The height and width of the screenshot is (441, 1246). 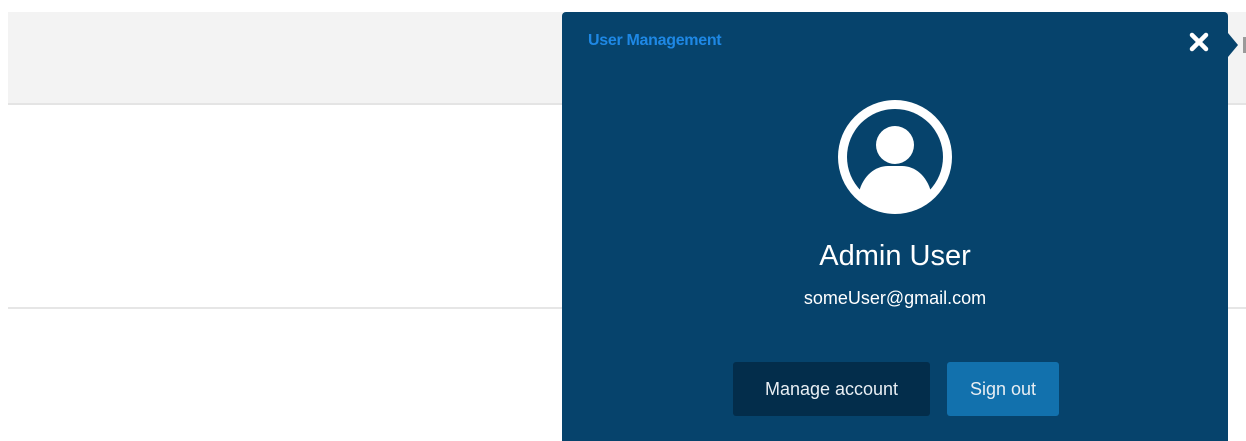 What do you see at coordinates (895, 298) in the screenshot?
I see `user-email: someUser@gmail.com` at bounding box center [895, 298].